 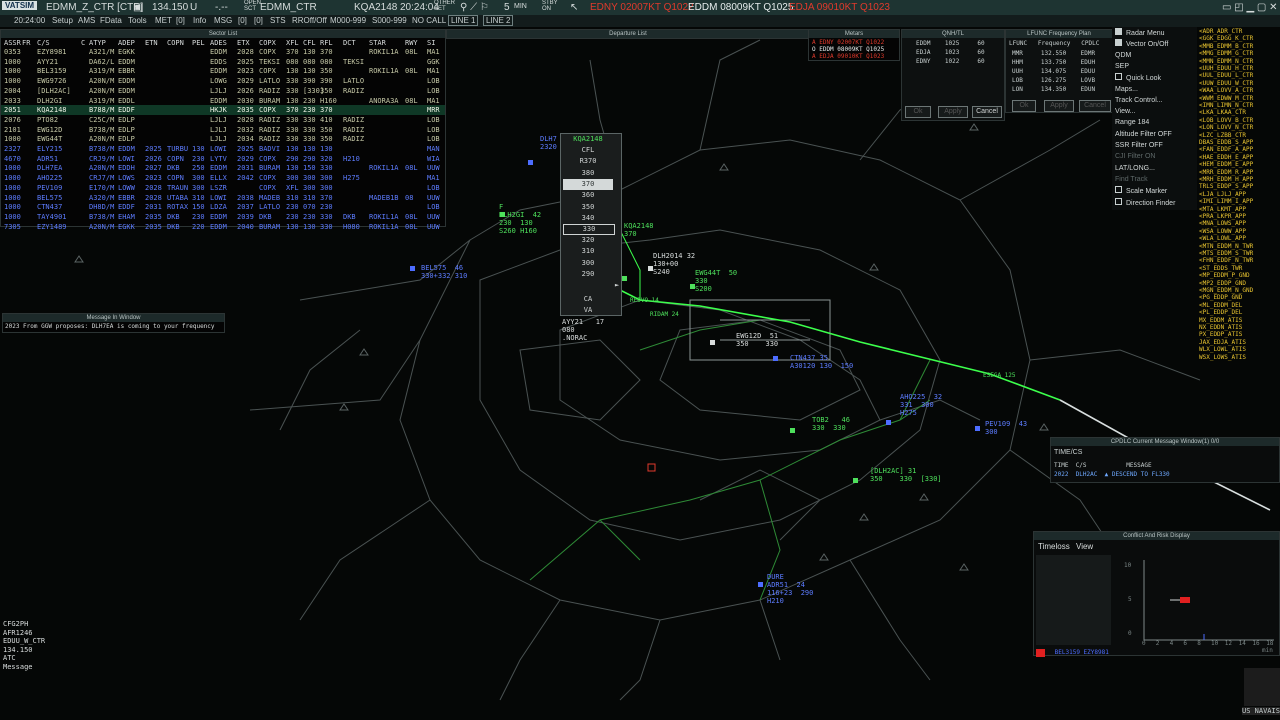 What do you see at coordinates (1073, 649) in the screenshot?
I see `conflict-pair: BEL3159 EZY8981` at bounding box center [1073, 649].